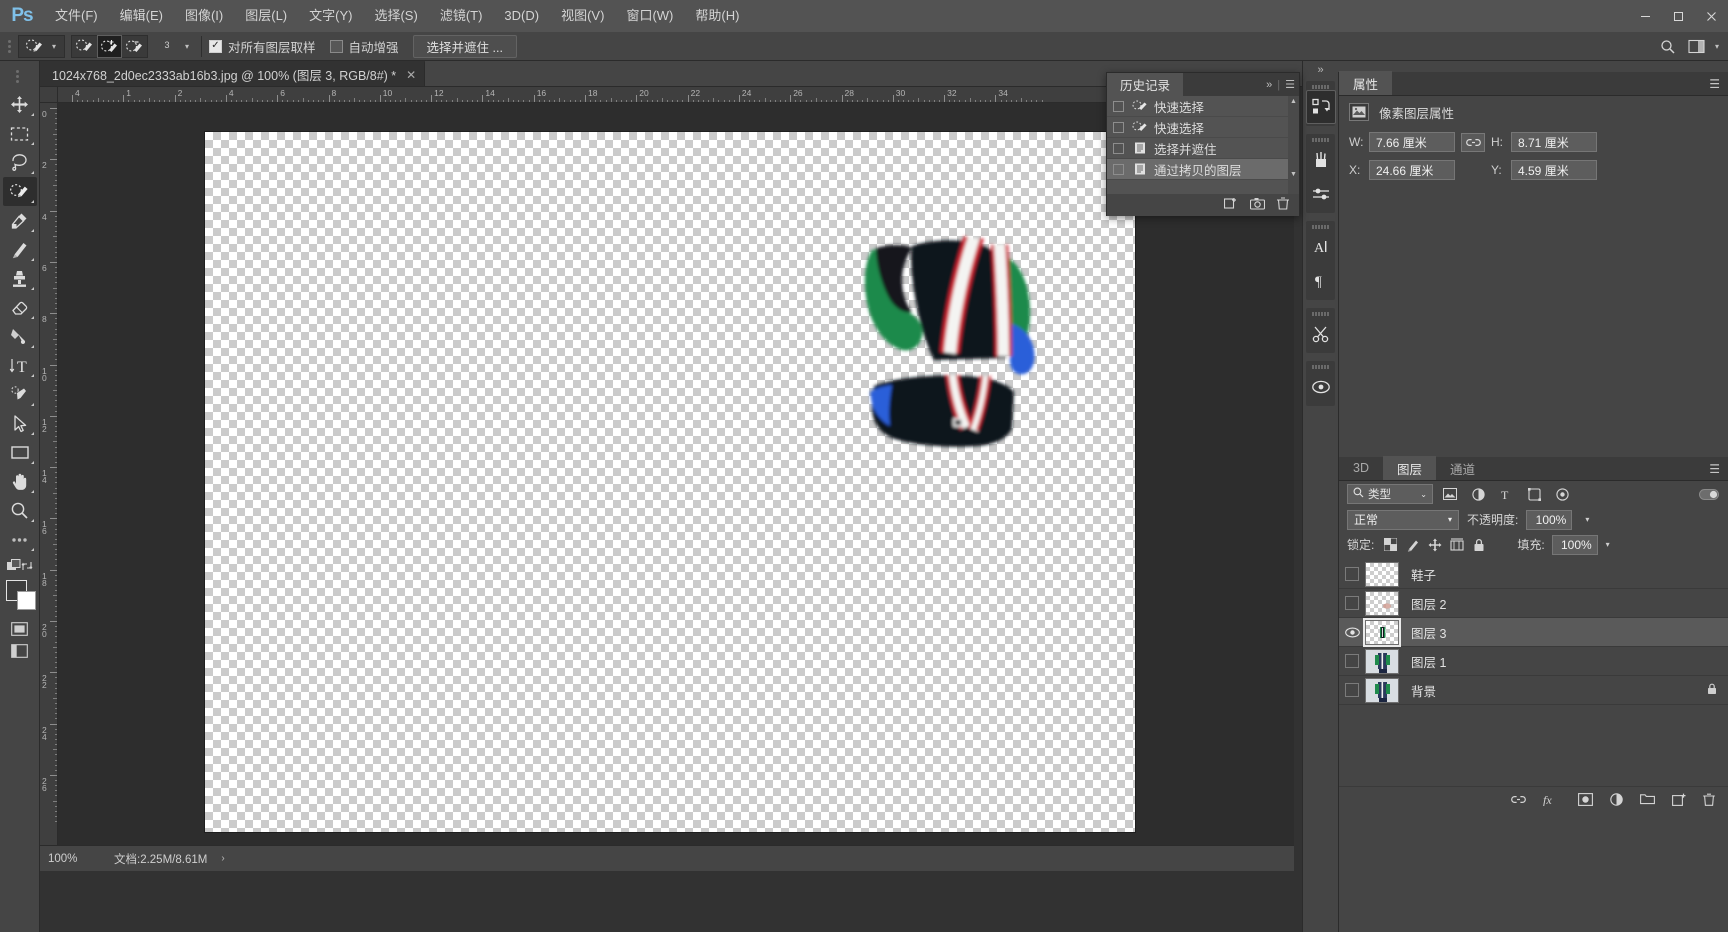 The height and width of the screenshot is (932, 1728). I want to click on gradient-tool, so click(20, 336).